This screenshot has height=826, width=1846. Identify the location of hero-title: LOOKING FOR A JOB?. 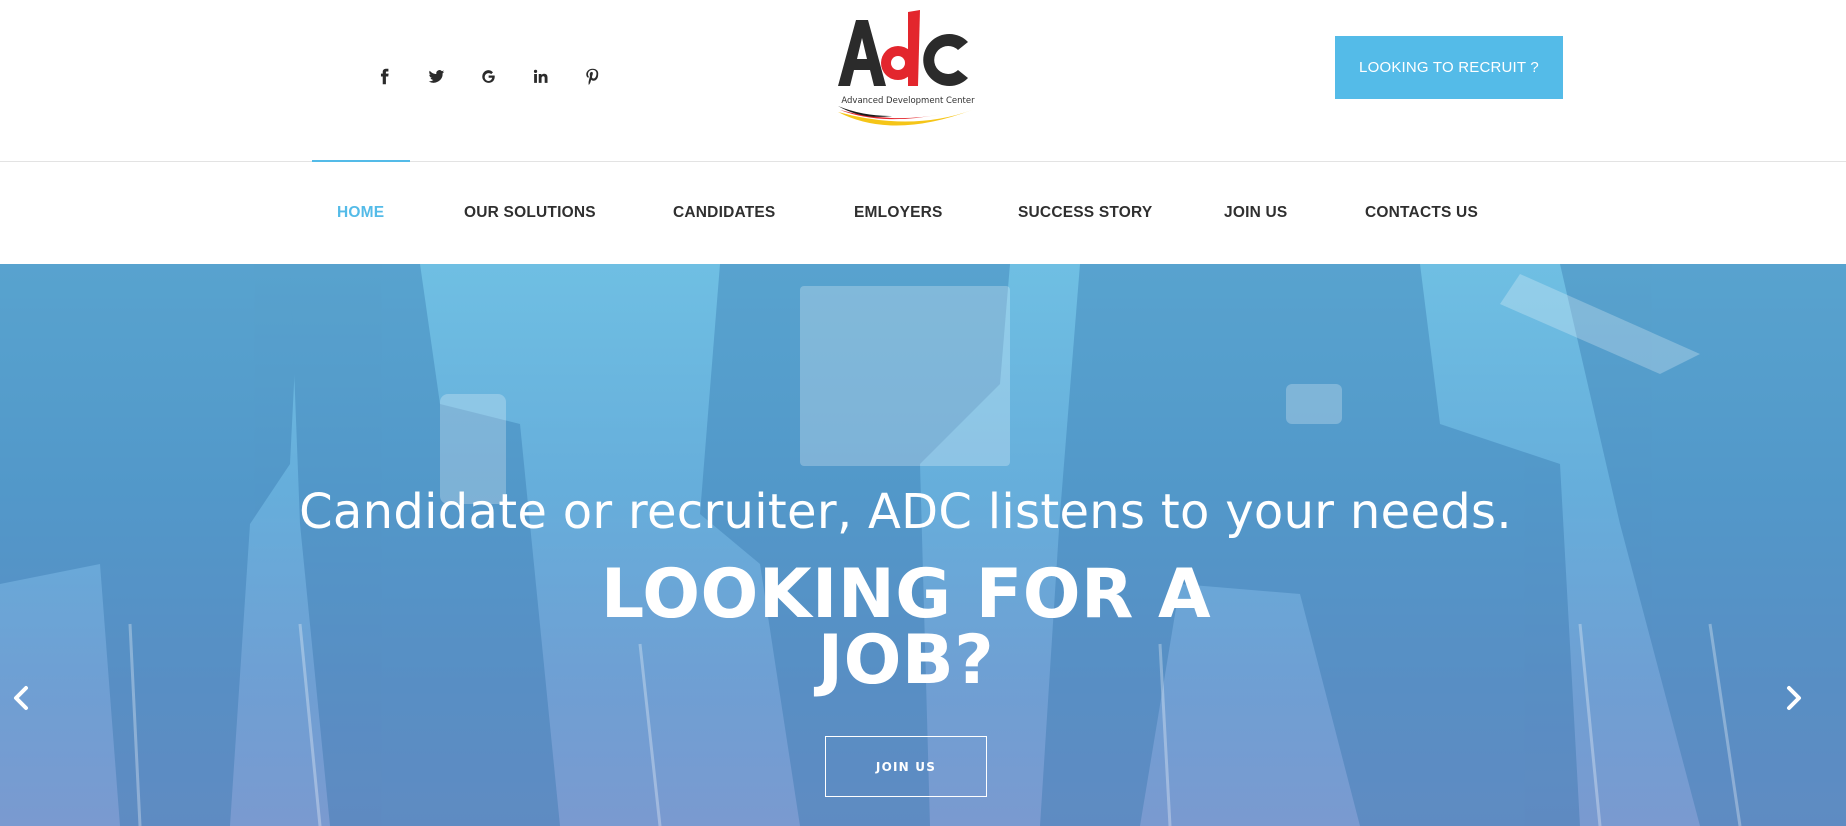
(906, 627).